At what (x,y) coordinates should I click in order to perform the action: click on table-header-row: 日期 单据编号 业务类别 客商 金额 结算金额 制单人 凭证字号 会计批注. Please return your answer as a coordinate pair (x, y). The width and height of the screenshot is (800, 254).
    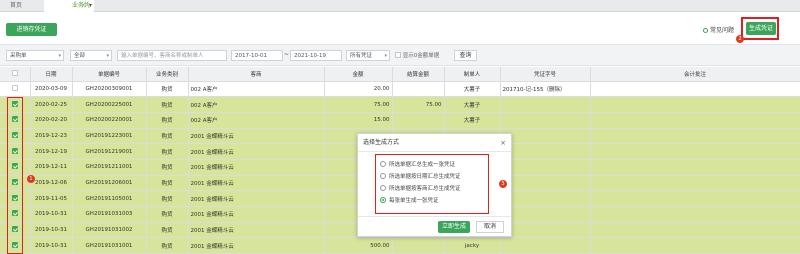
    Looking at the image, I should click on (400, 74).